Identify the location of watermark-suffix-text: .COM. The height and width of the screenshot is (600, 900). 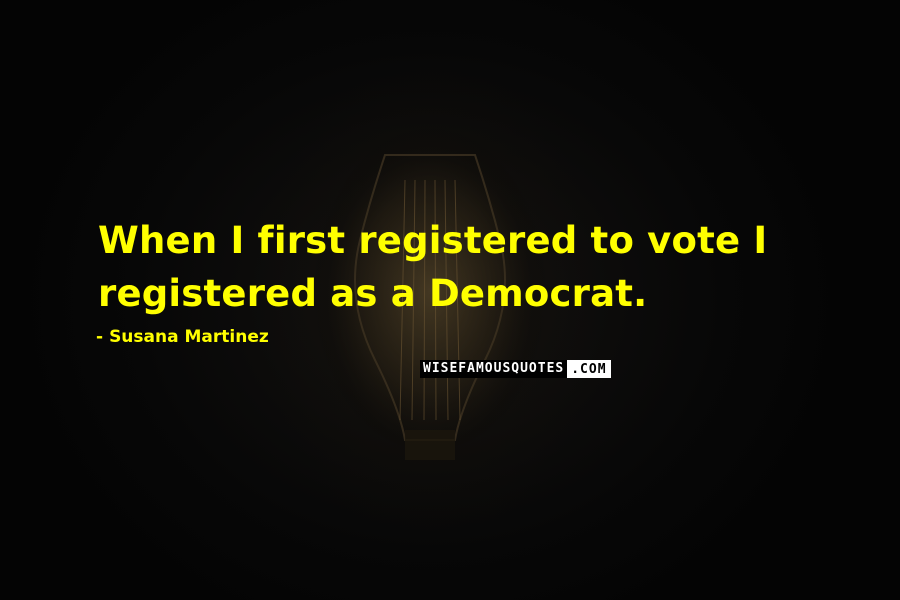
(589, 369).